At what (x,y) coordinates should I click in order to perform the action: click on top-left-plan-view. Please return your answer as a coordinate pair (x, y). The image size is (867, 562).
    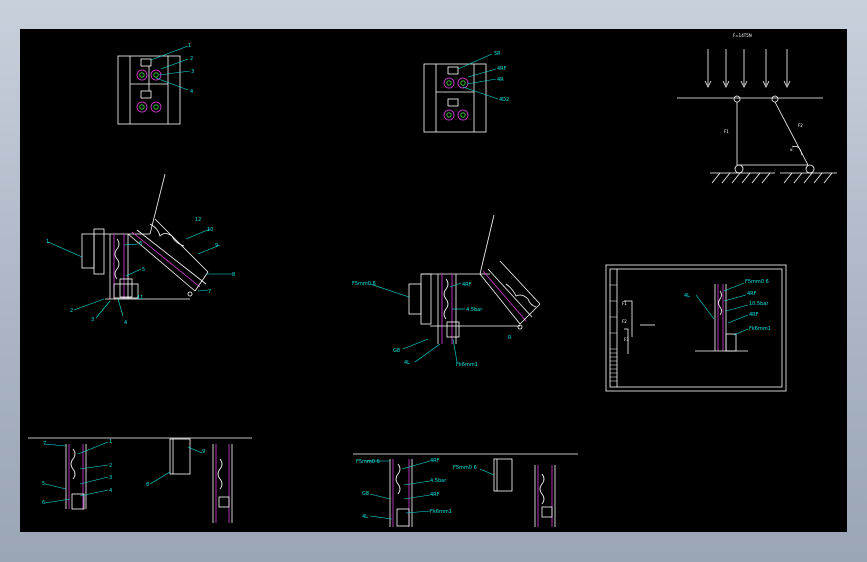
    Looking at the image, I should click on (154, 85).